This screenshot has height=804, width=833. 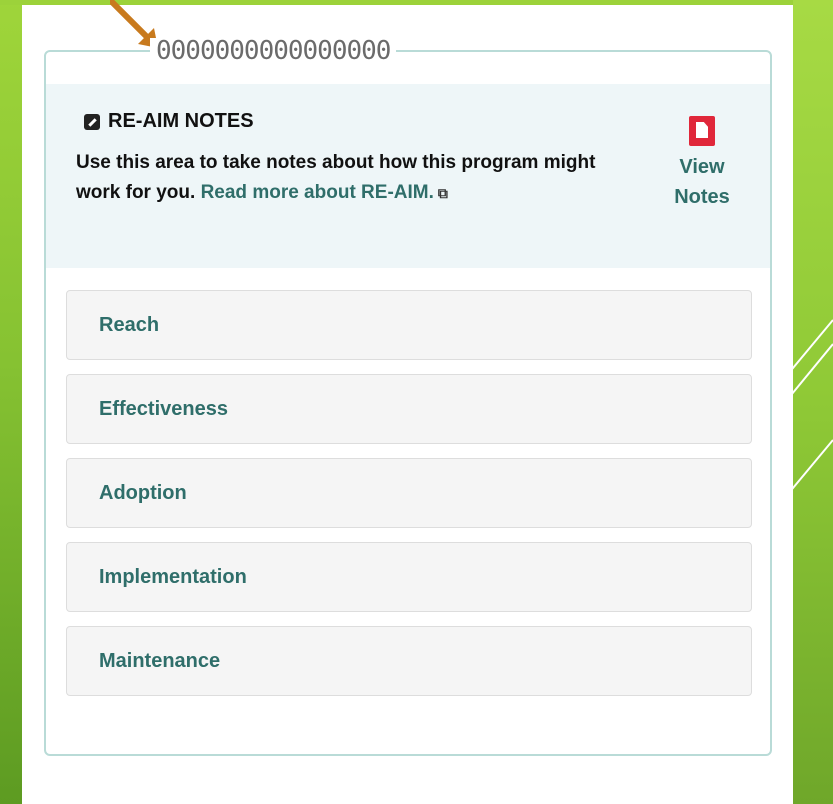 I want to click on view-notes-button: View Notes, so click(x=702, y=164).